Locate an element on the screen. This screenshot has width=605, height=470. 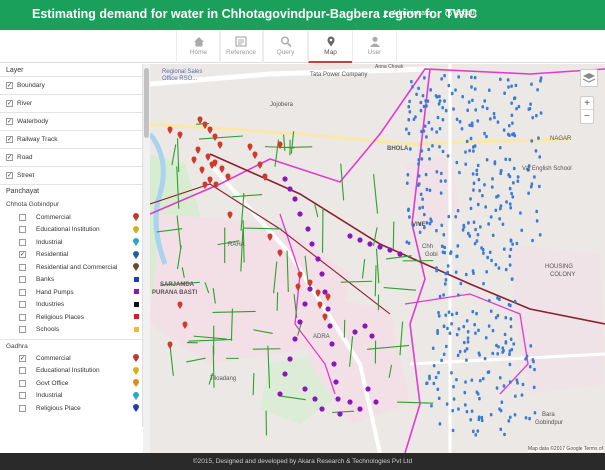
panchayat-item-checkbox: ✓ is located at coordinates (22, 358).